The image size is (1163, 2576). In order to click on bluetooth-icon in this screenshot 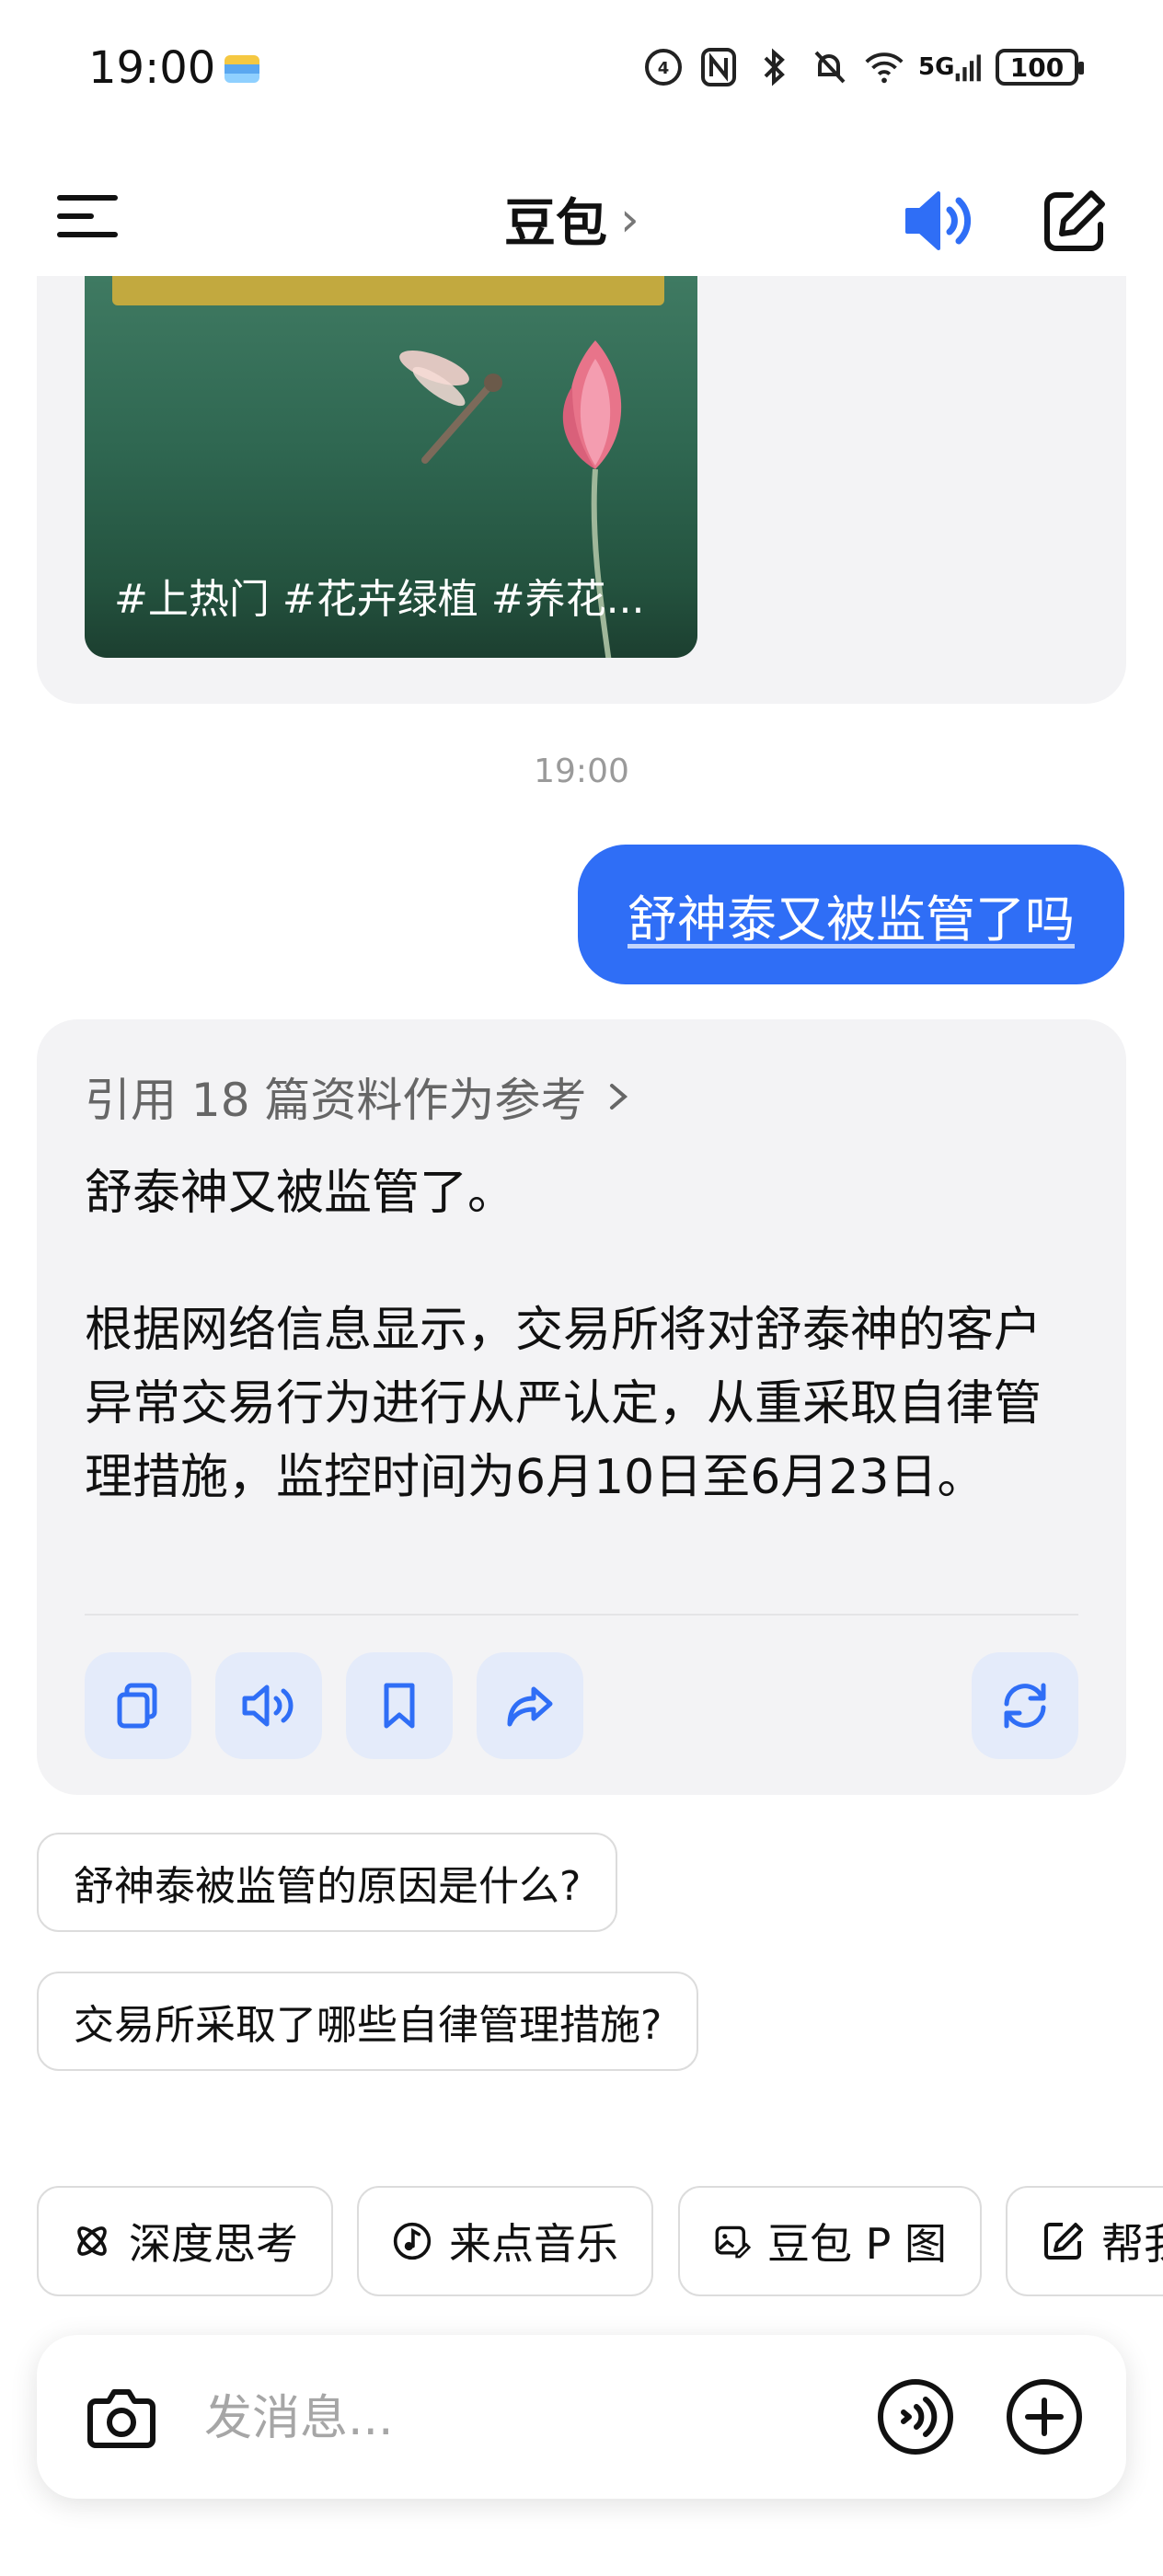, I will do `click(774, 67)`.